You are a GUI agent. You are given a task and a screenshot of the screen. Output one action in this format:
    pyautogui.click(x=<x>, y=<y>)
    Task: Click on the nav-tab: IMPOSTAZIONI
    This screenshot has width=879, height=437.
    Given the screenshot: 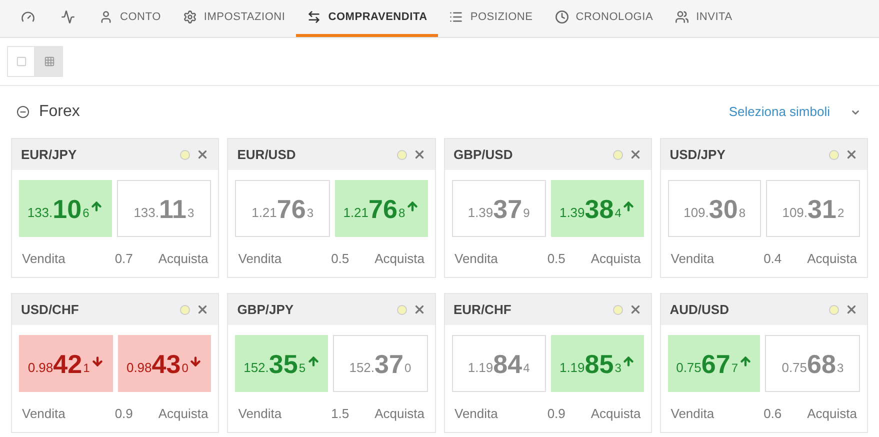 What is the action you would take?
    pyautogui.click(x=234, y=18)
    